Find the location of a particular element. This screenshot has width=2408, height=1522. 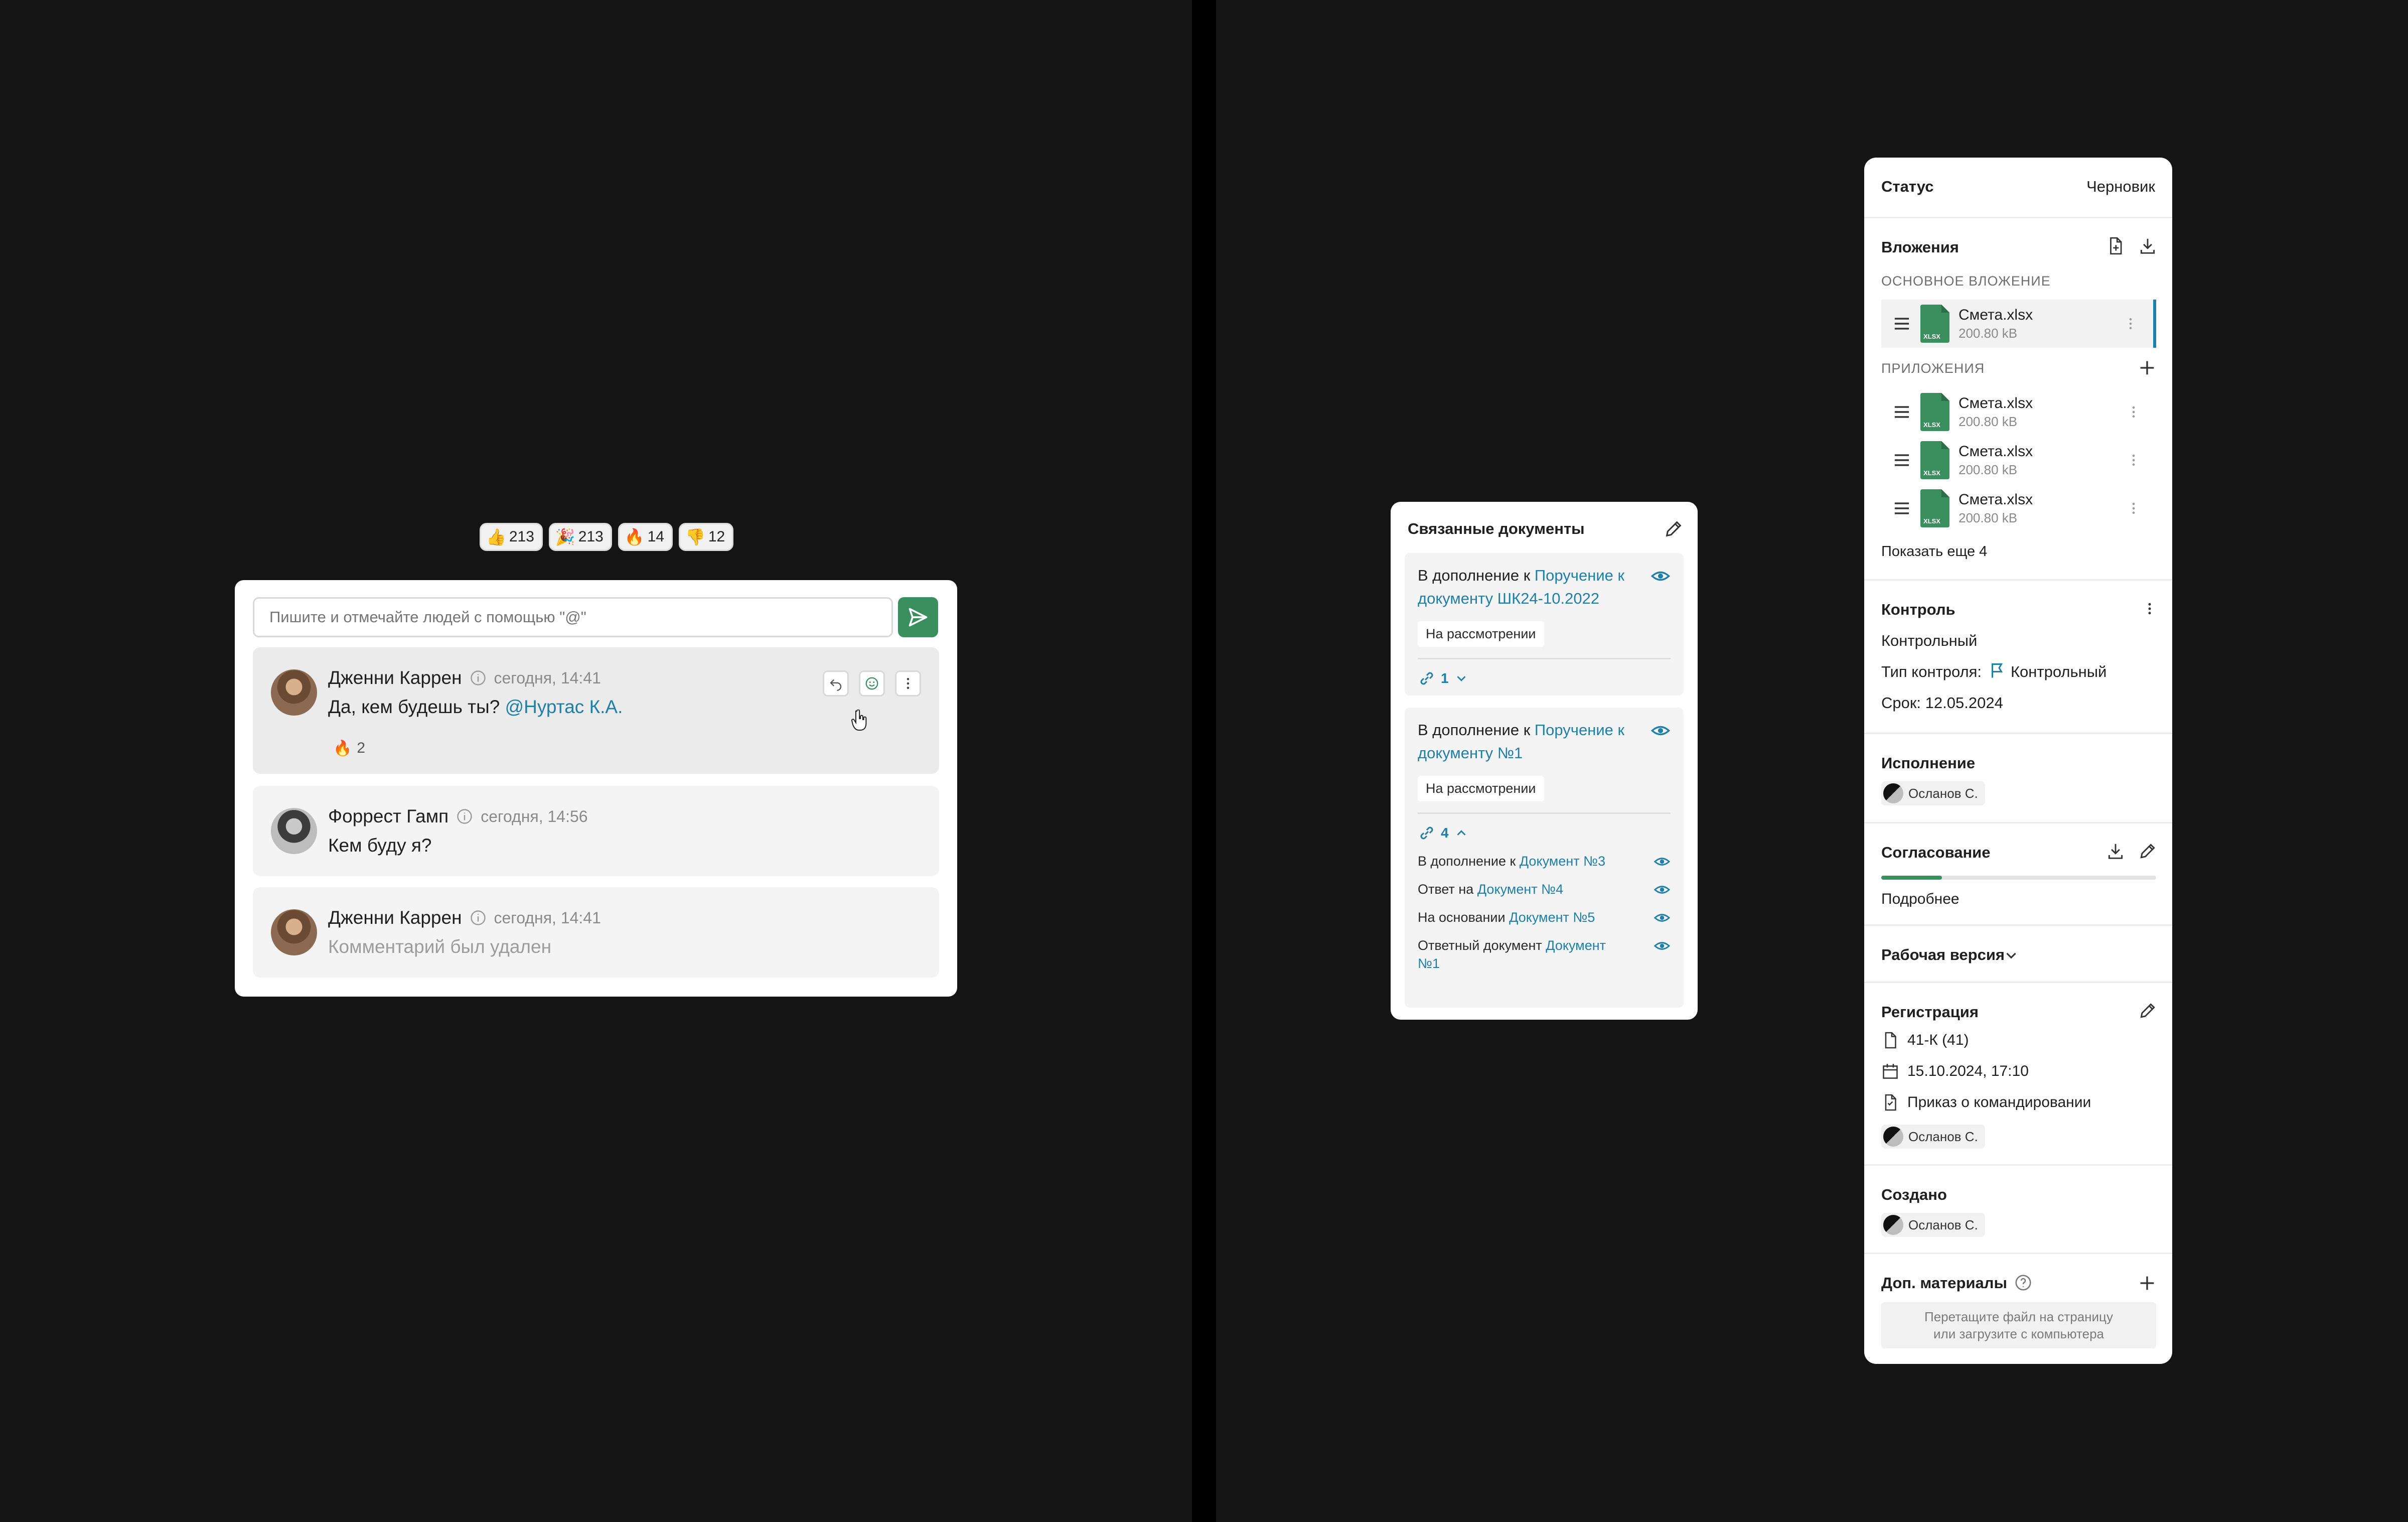

registration-date-row: 15.10.2024, 17:10 is located at coordinates (1955, 1071).